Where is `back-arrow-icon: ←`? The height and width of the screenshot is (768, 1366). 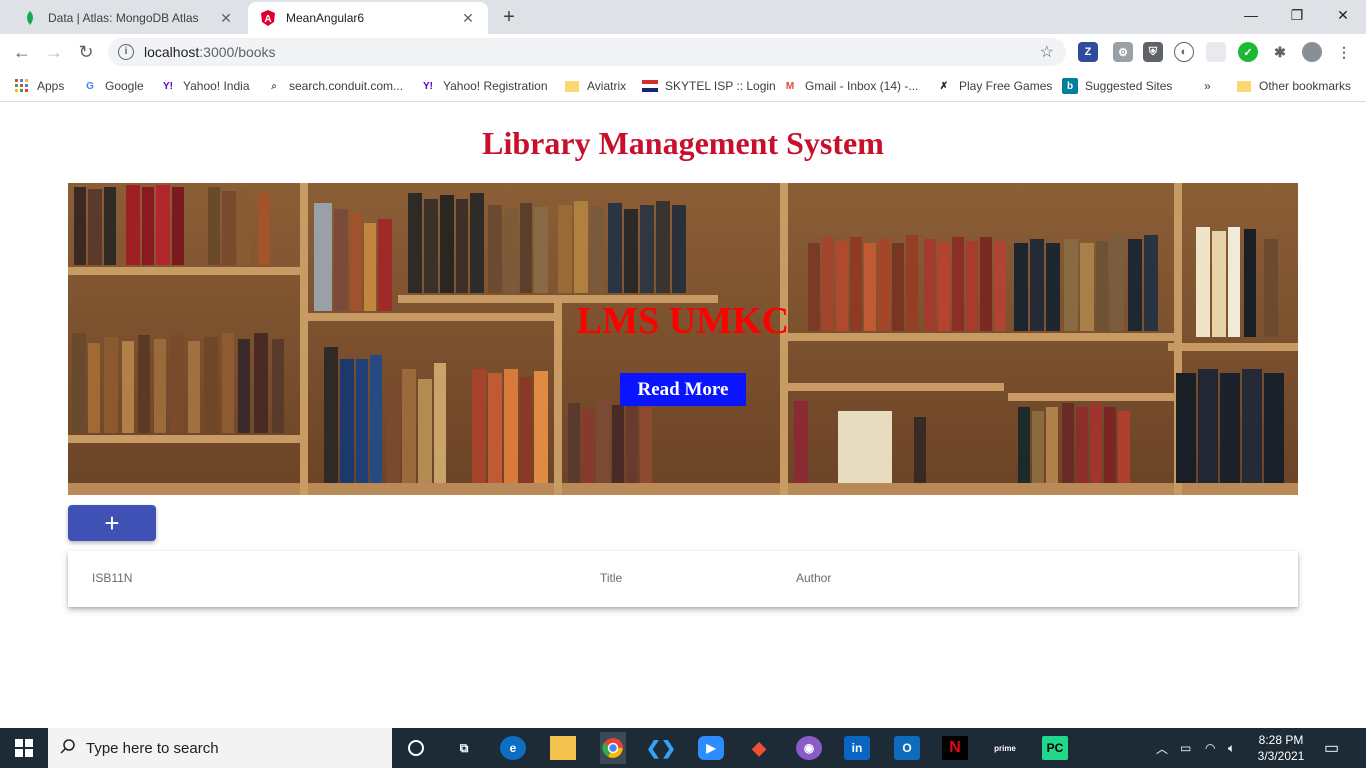
back-arrow-icon: ← is located at coordinates (22, 52).